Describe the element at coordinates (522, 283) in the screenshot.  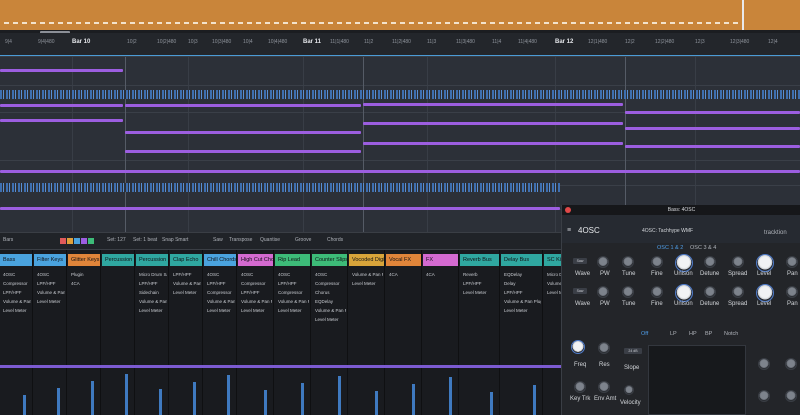
I see `plugin-slot: Delay` at that location.